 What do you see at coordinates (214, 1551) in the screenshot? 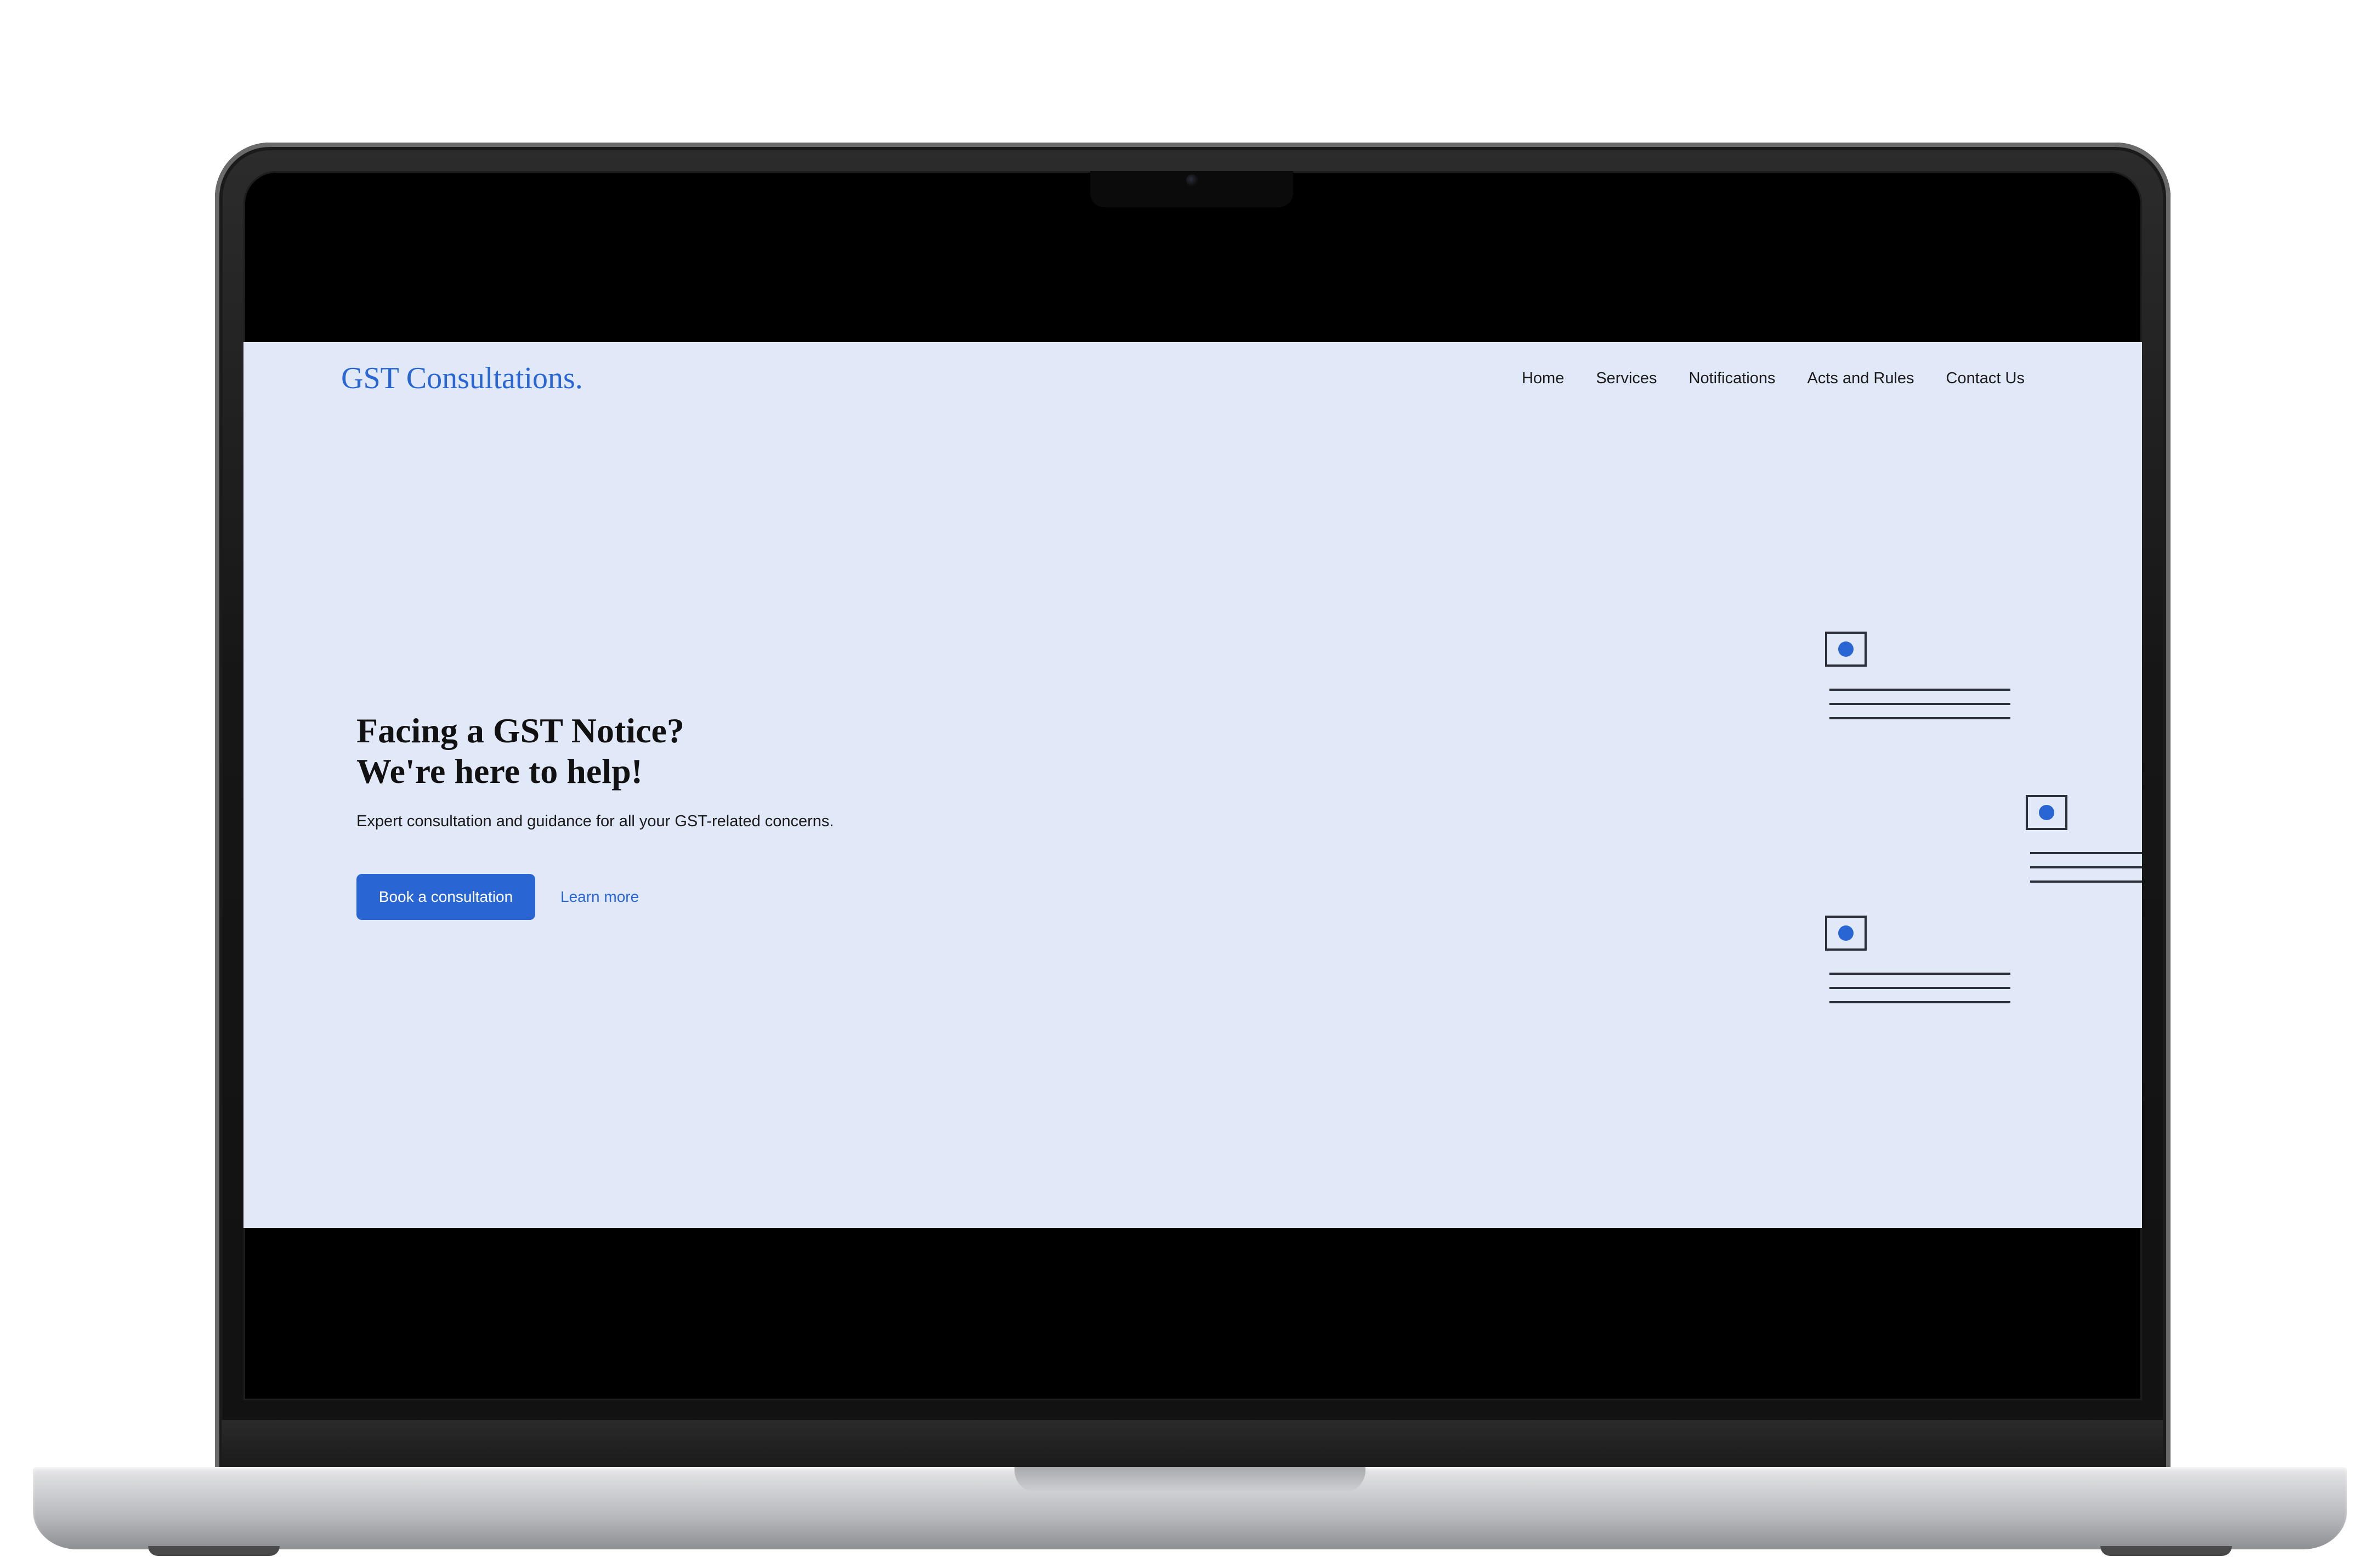
I see `laptop-foot-left` at bounding box center [214, 1551].